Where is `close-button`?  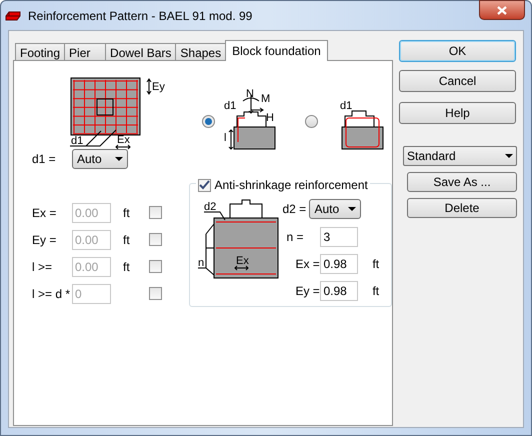 close-button is located at coordinates (502, 10).